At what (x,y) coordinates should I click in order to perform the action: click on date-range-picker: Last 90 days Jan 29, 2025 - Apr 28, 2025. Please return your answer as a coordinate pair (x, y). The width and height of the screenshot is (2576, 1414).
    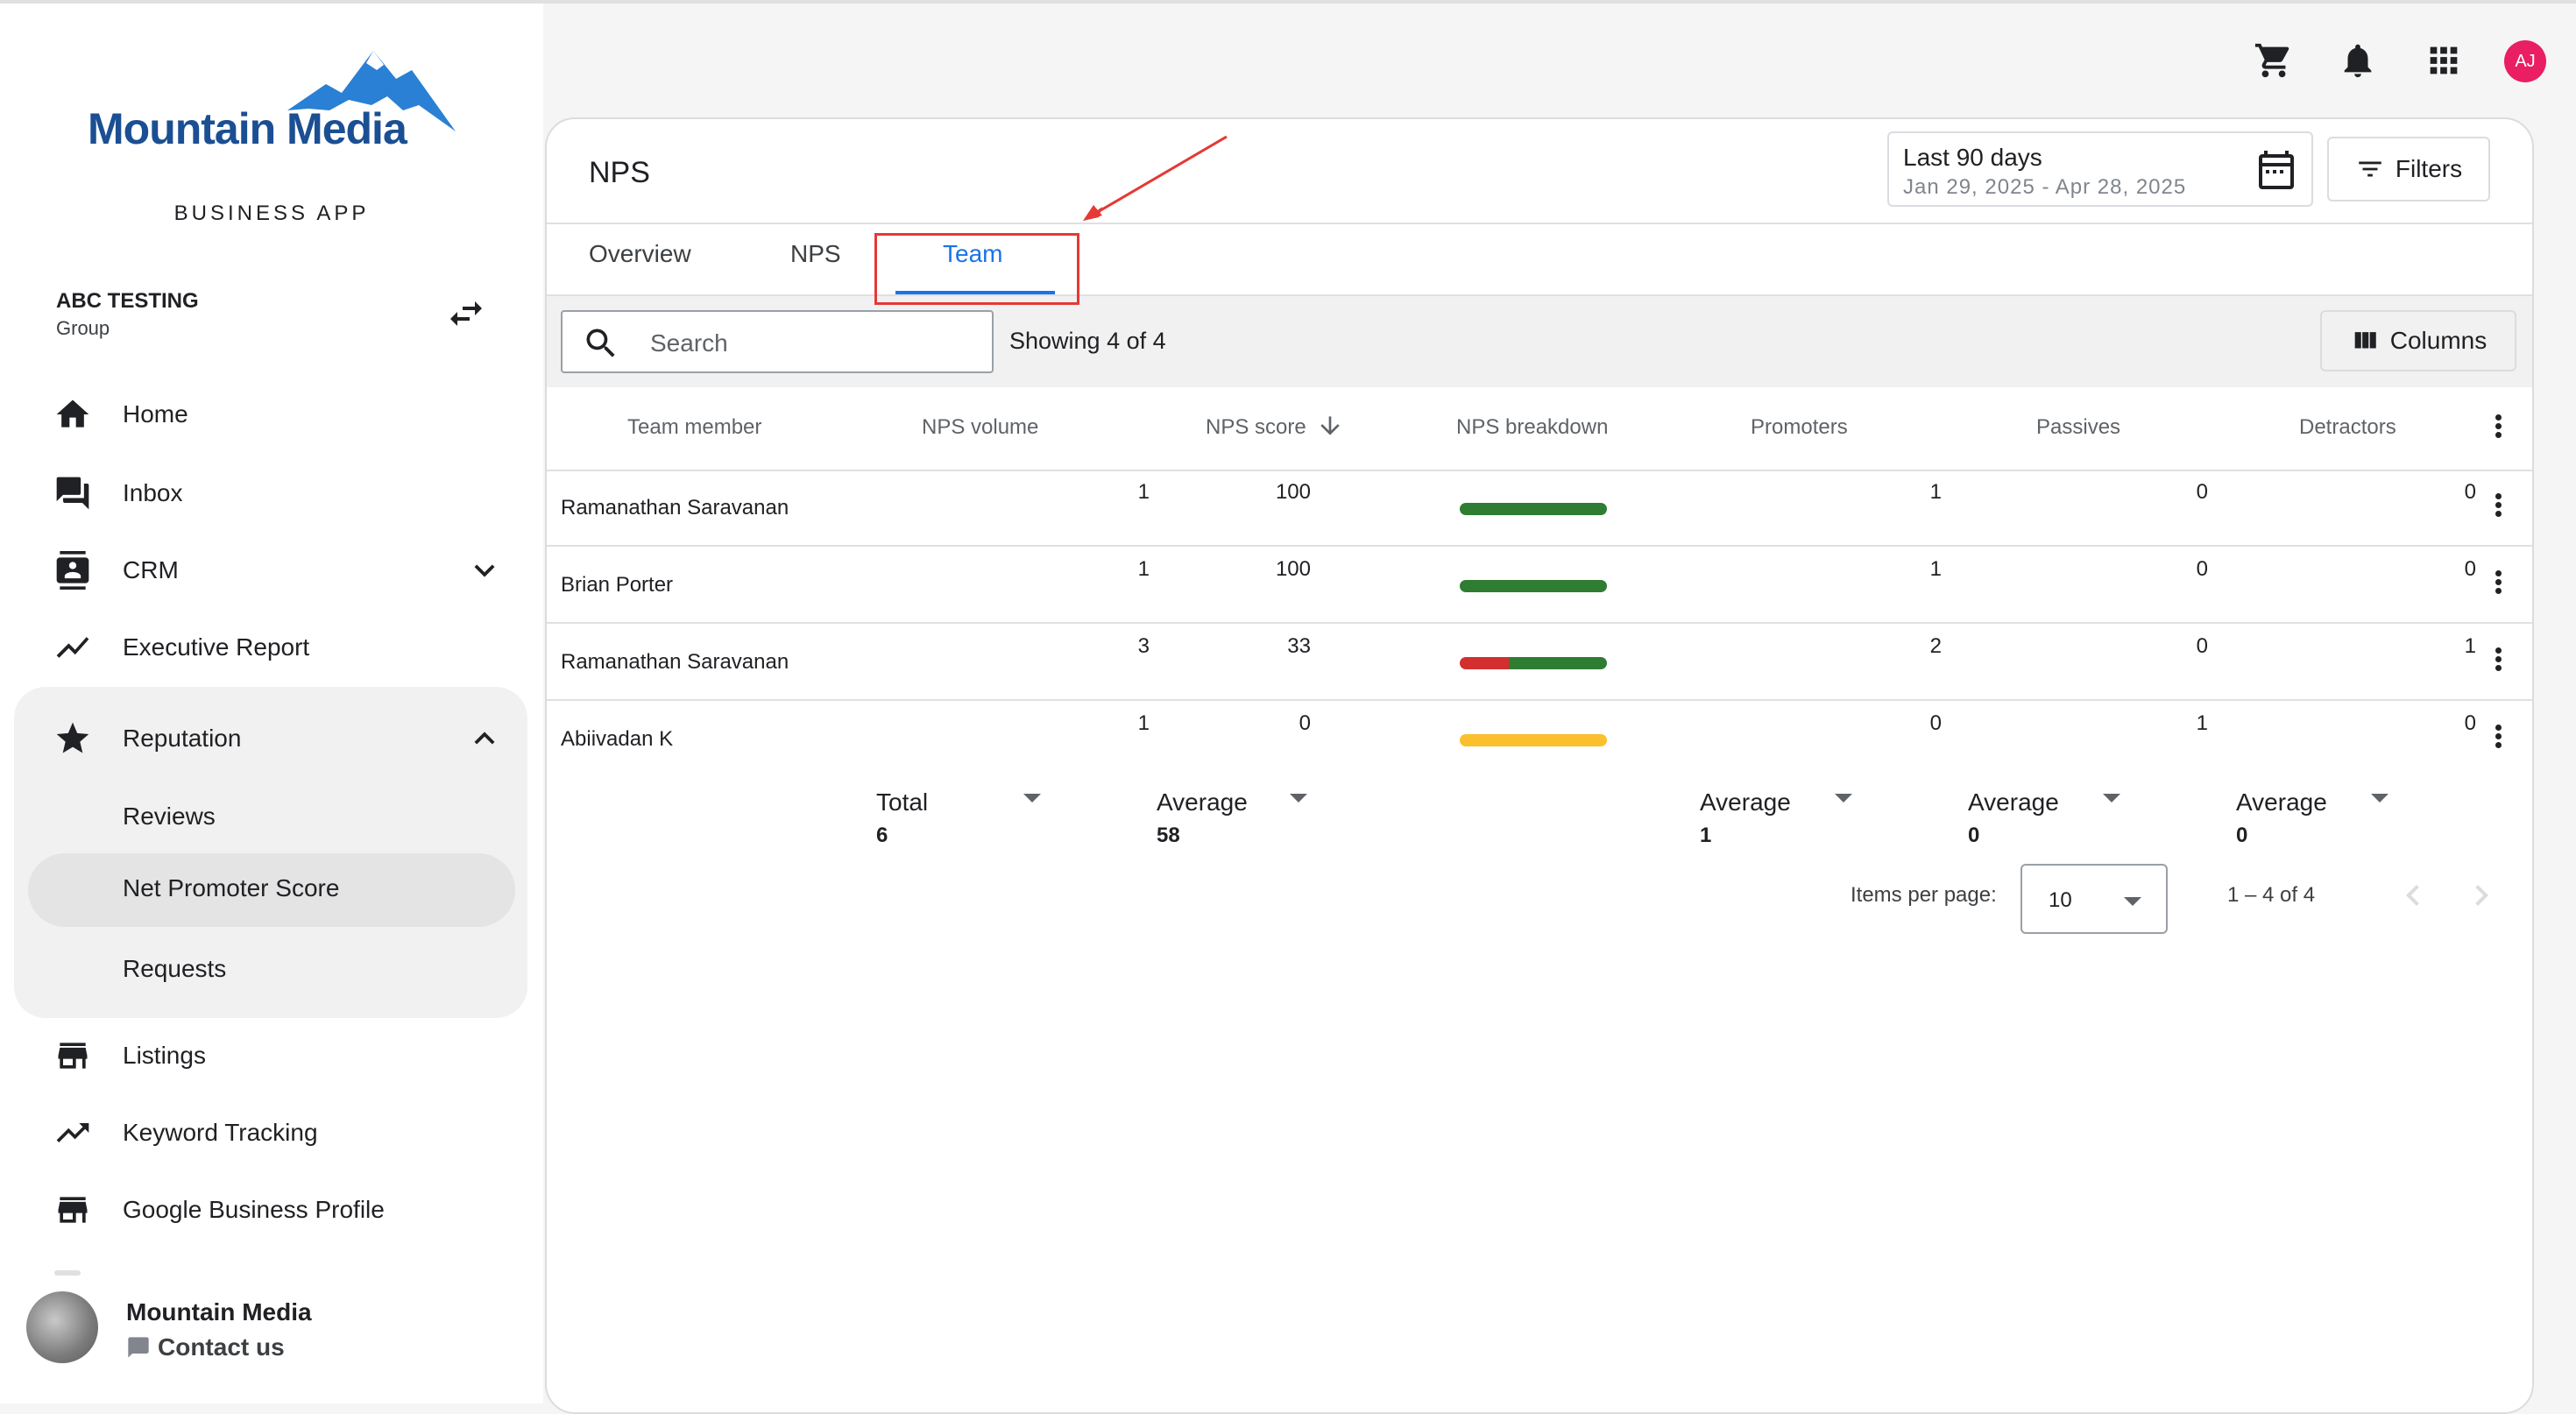
    Looking at the image, I should click on (2100, 169).